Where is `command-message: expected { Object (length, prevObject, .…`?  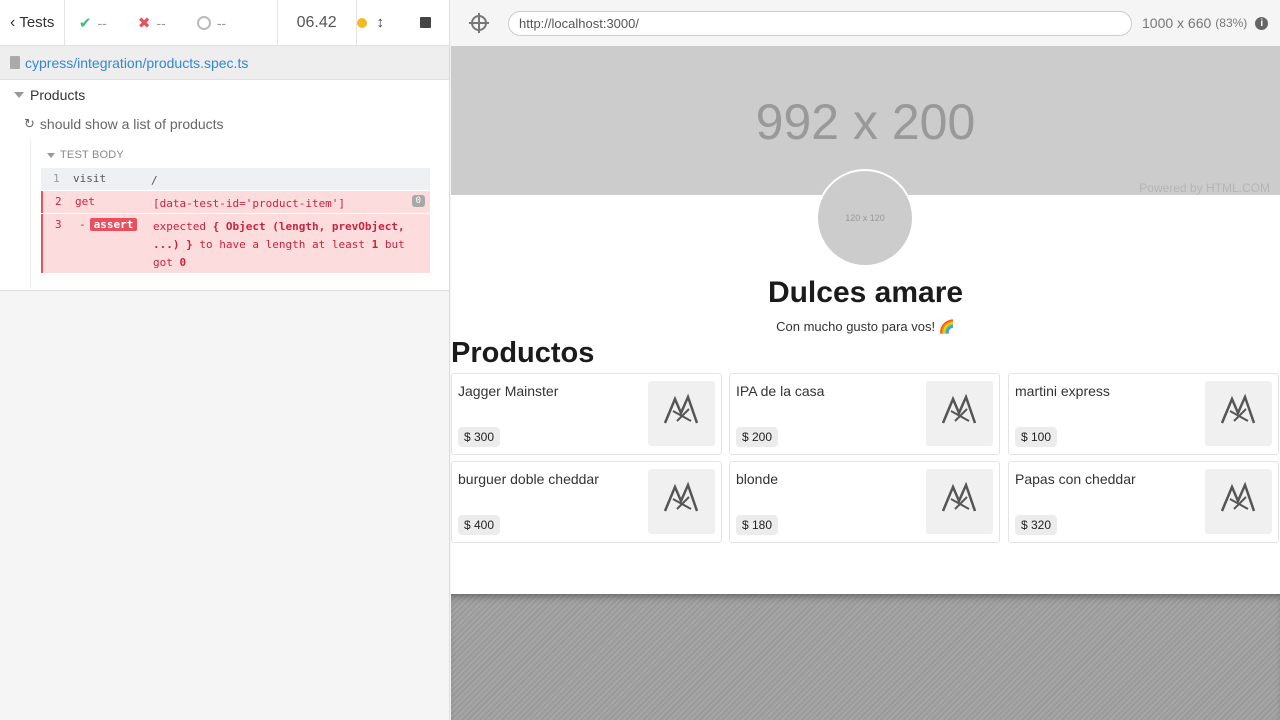
command-message: expected { Object (length, prevObject, .… is located at coordinates (283, 245).